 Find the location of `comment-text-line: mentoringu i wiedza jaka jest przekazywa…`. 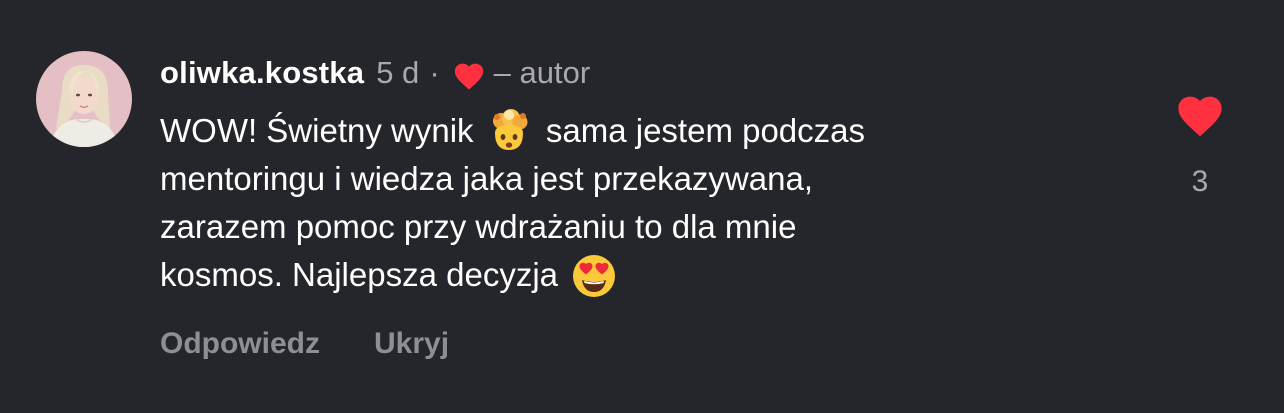

comment-text-line: mentoringu i wiedza jaka jest przekazywa… is located at coordinates (486, 178).